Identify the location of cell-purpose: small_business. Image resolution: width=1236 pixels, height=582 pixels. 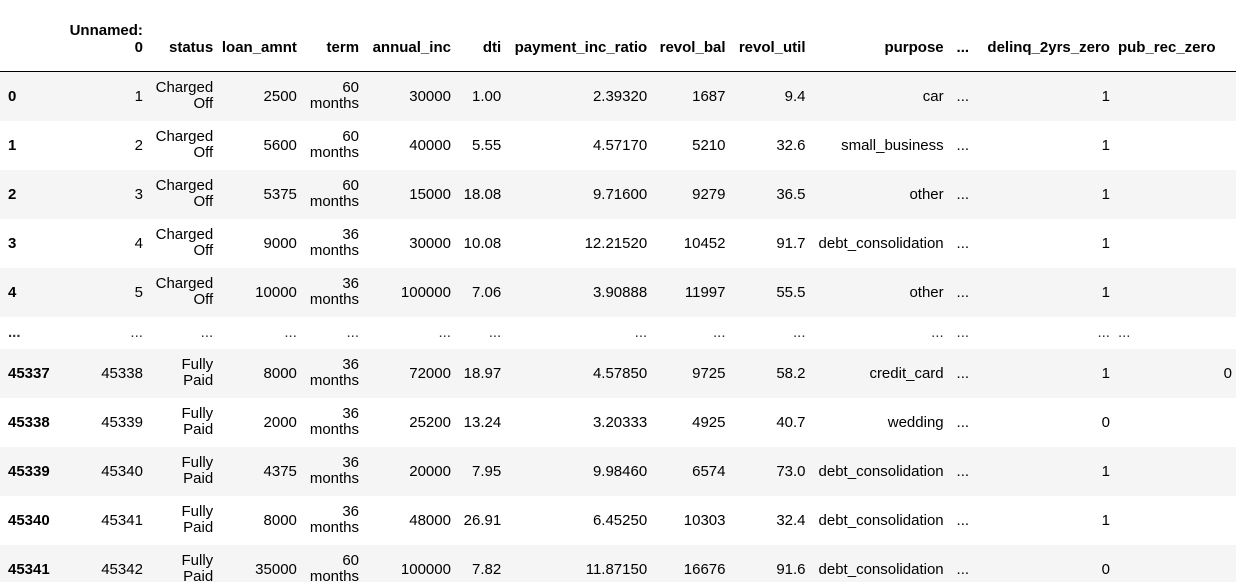
(892, 145).